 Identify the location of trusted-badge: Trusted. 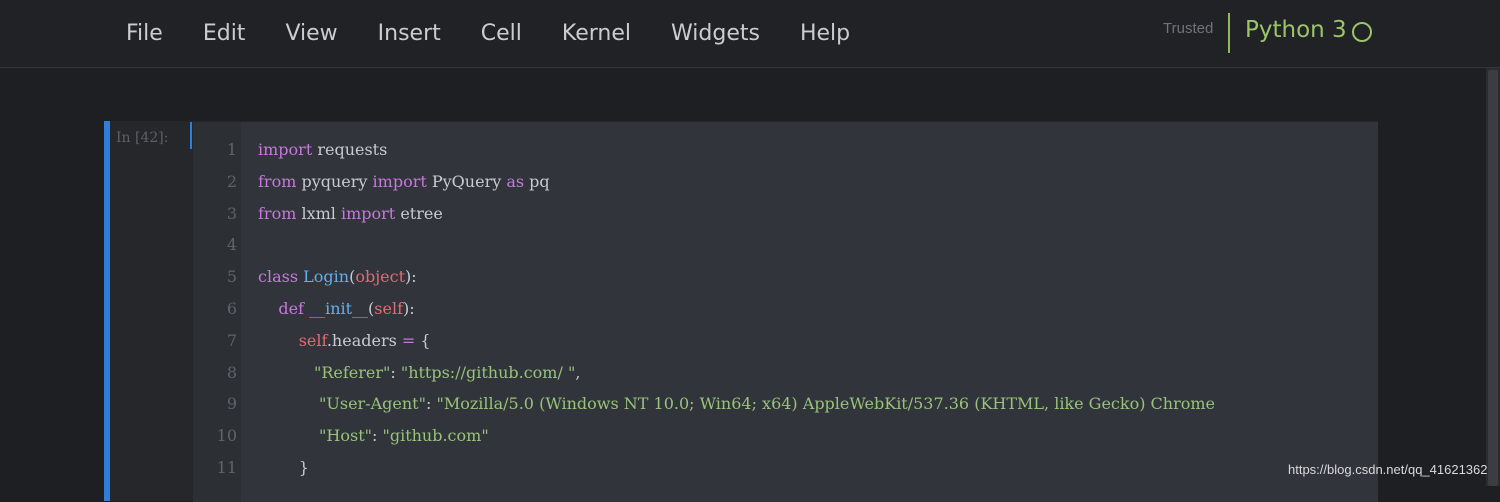
(1188, 28).